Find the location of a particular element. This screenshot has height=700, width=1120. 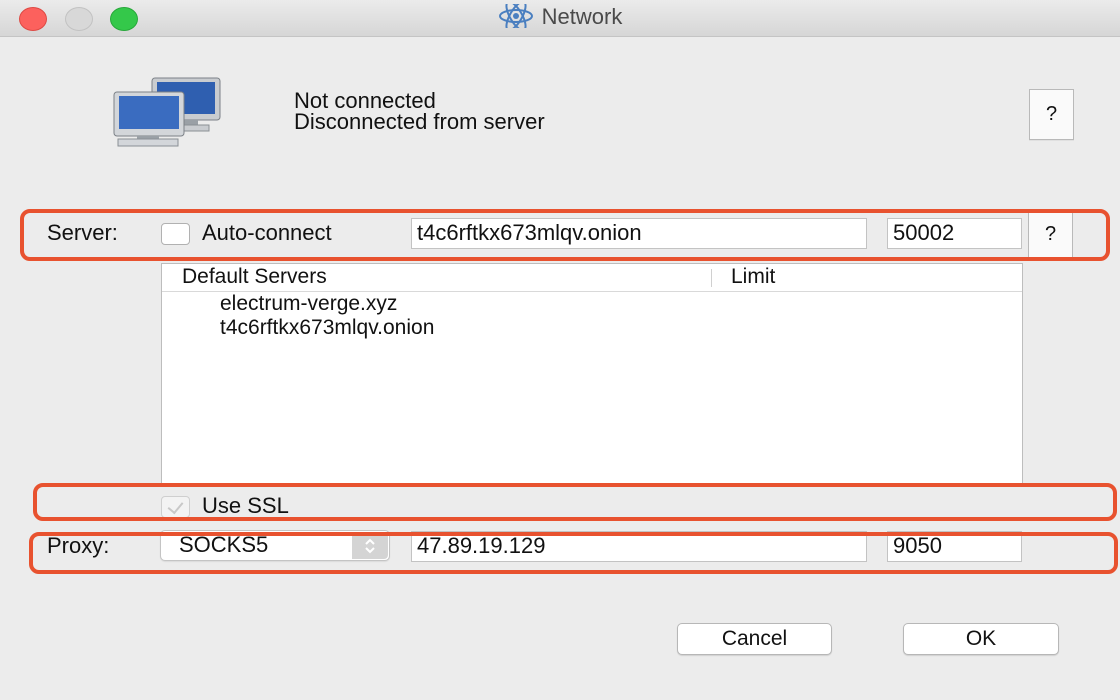

proxy-type-value: SOCKS5 is located at coordinates (224, 544).